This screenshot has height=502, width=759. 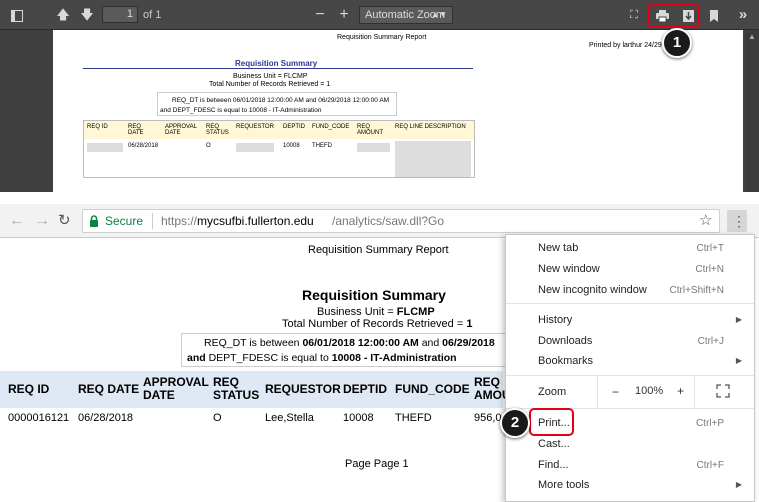 What do you see at coordinates (255, 221) in the screenshot?
I see `url-host: mycsufbi.fullerton.edu` at bounding box center [255, 221].